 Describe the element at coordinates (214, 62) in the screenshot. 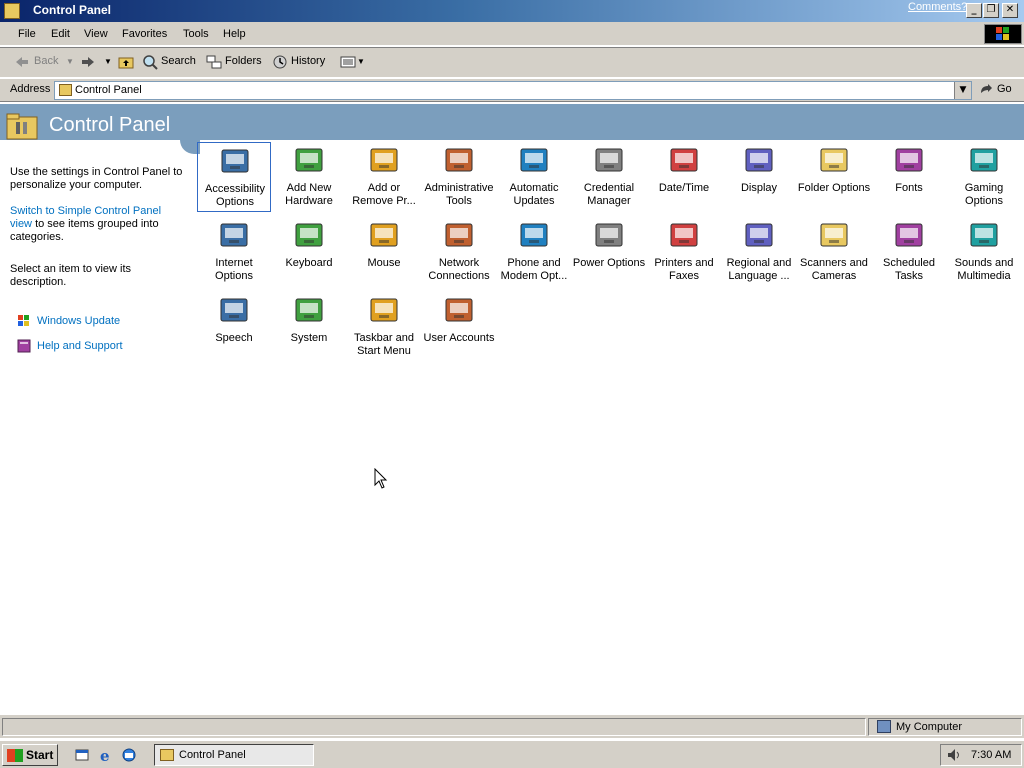

I see `folders-icon` at that location.